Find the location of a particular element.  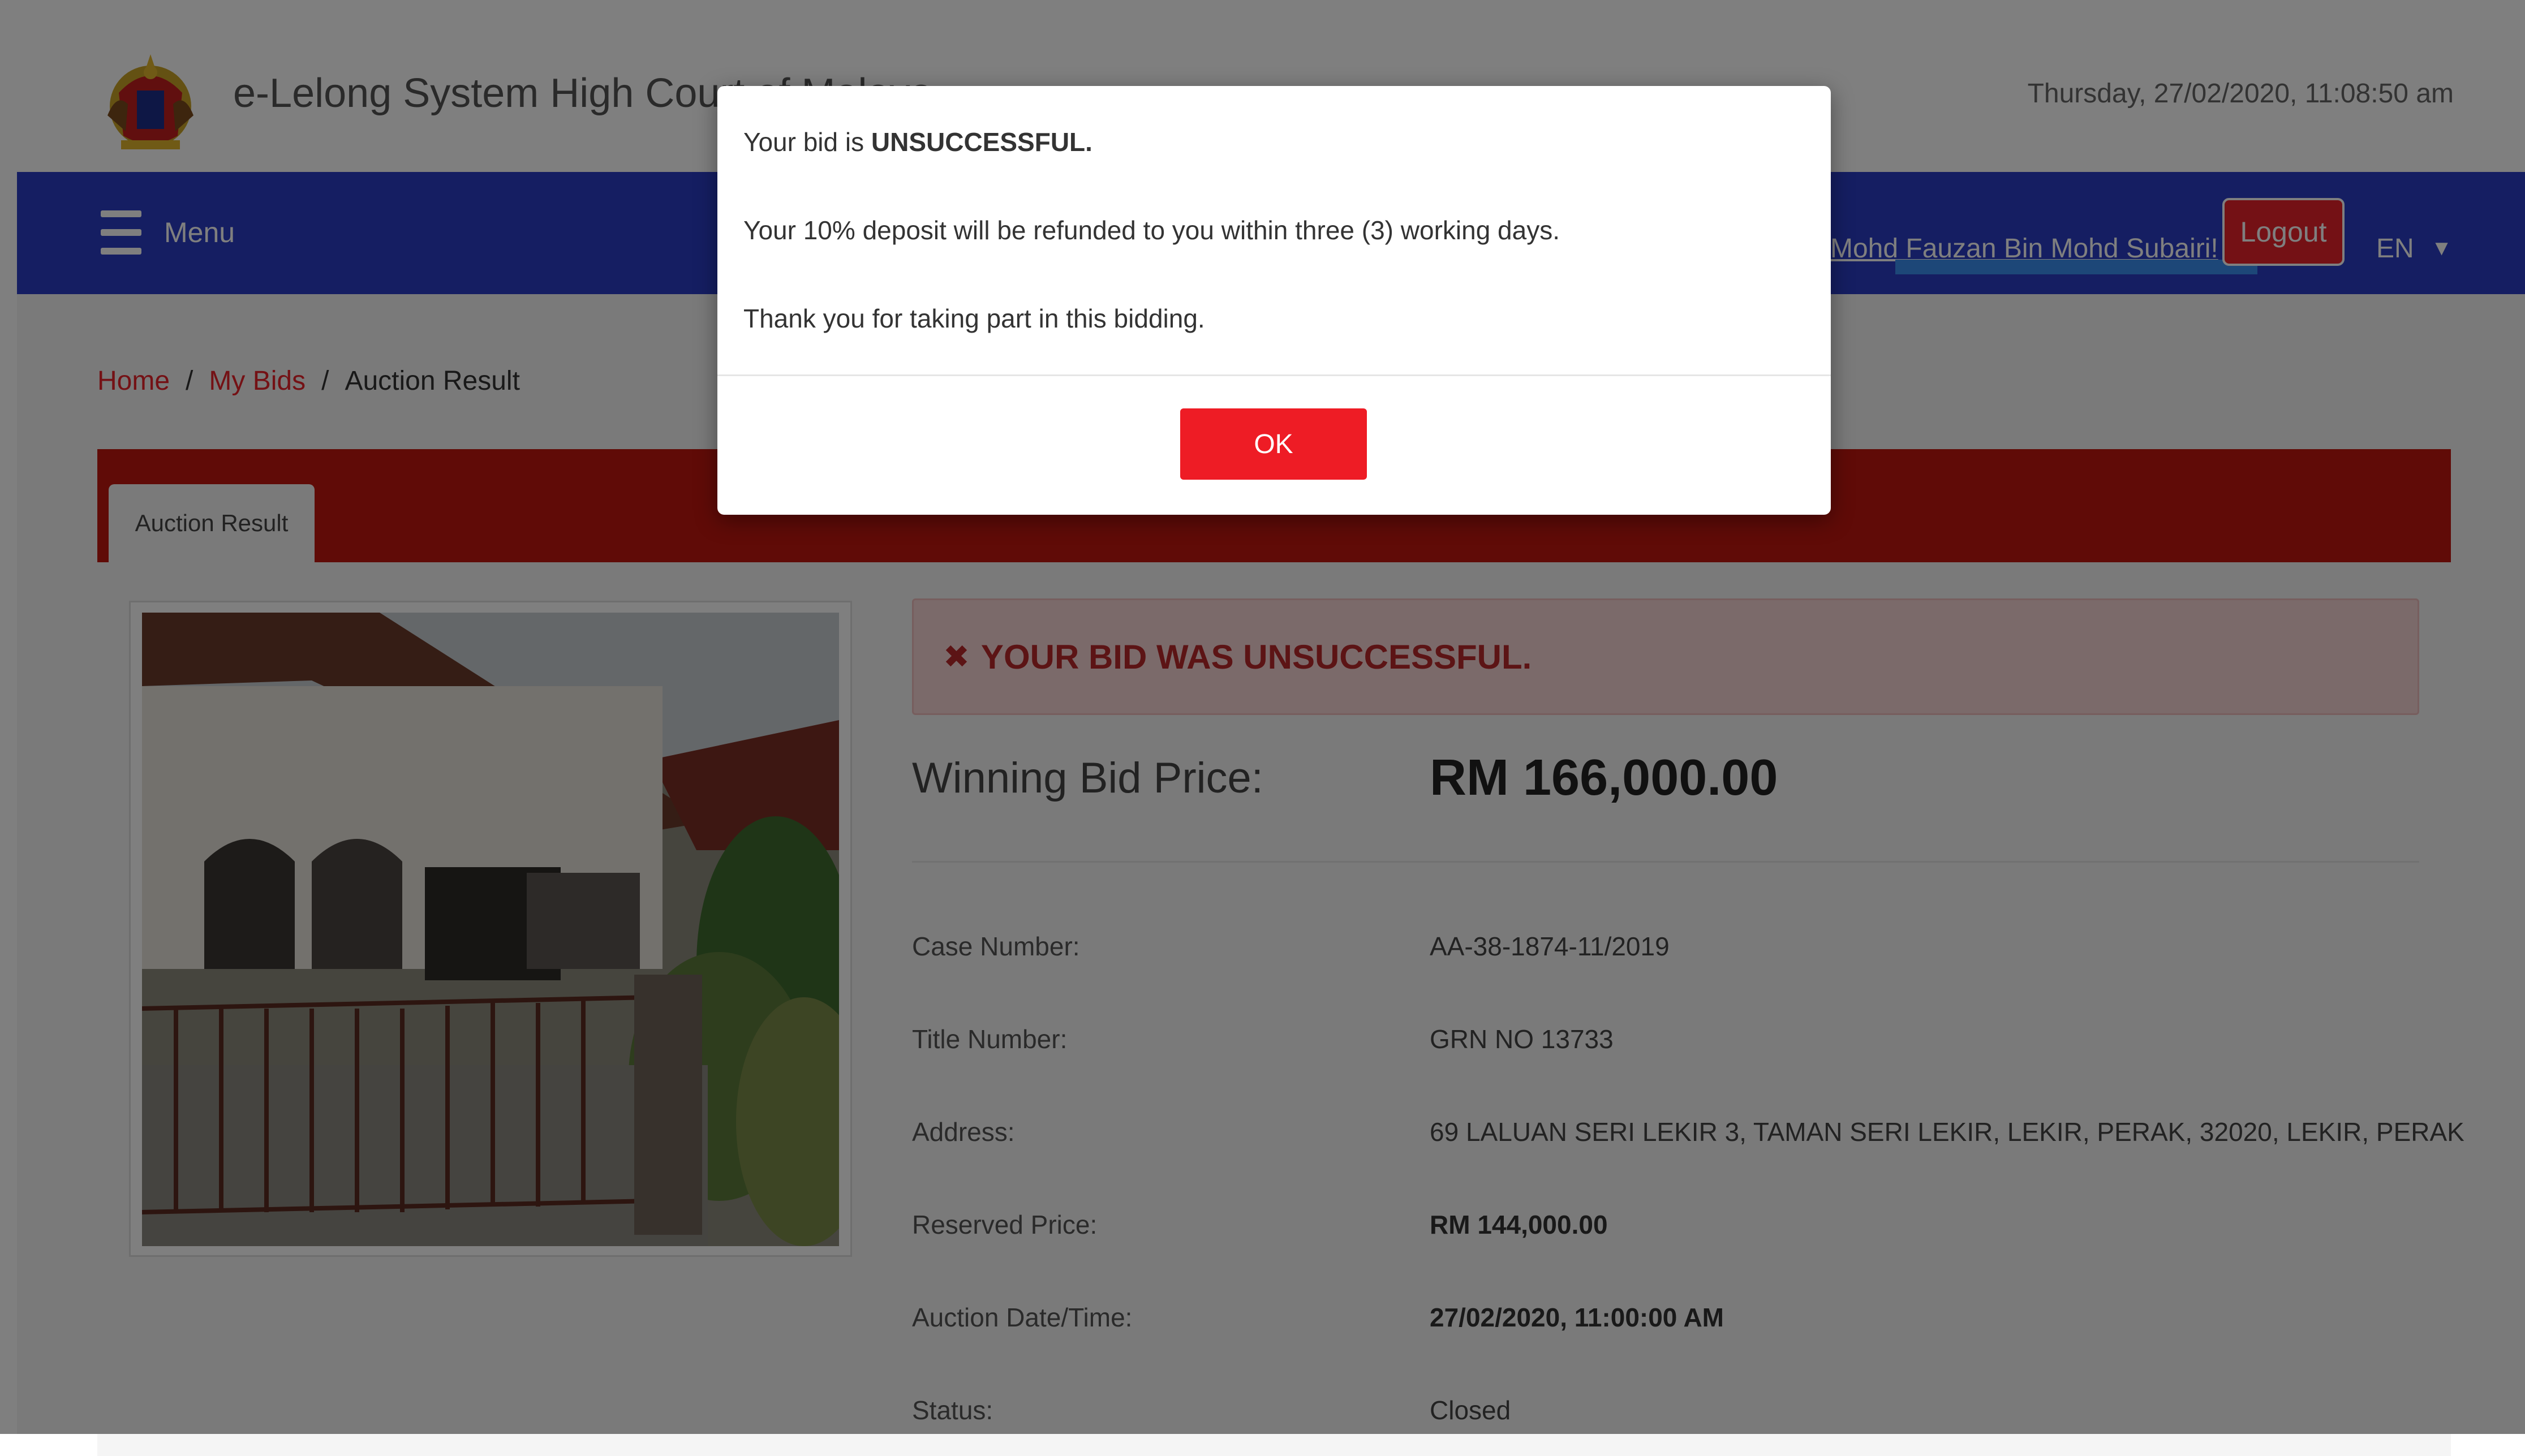

dialog-status-text: UNSUCCESSFUL. is located at coordinates (981, 142).